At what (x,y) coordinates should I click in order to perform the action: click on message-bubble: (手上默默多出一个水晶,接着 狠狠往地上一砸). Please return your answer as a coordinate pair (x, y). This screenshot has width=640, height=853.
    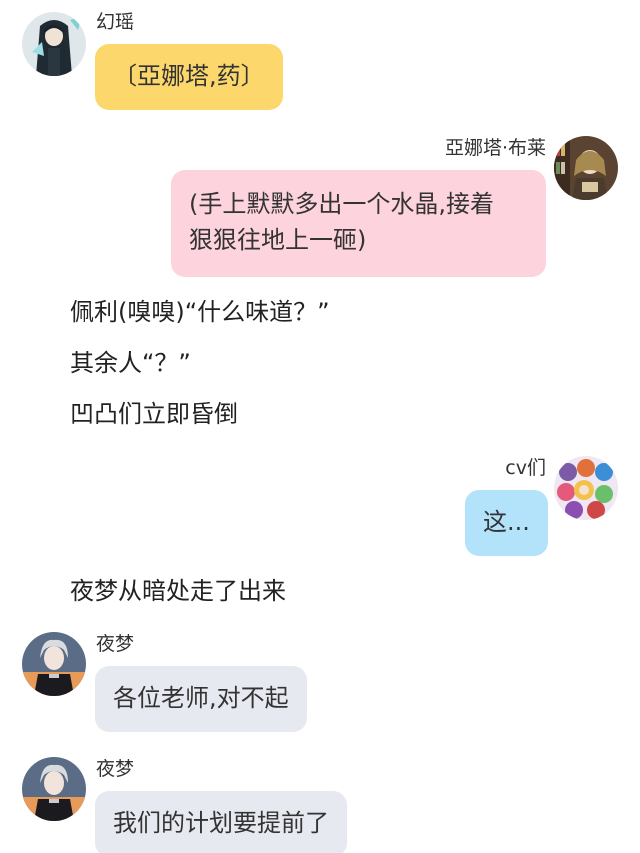
    Looking at the image, I should click on (358, 223).